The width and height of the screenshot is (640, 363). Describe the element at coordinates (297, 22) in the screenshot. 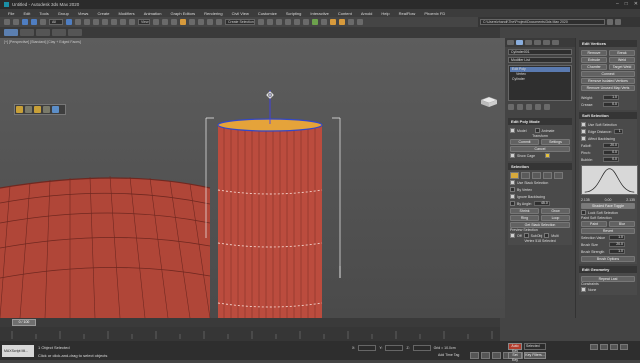

I see `curve-editor-icon` at that location.